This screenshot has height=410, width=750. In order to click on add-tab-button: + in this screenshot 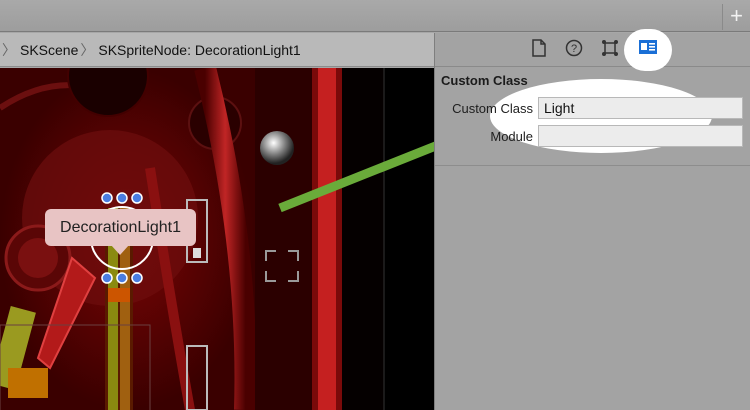, I will do `click(736, 17)`.